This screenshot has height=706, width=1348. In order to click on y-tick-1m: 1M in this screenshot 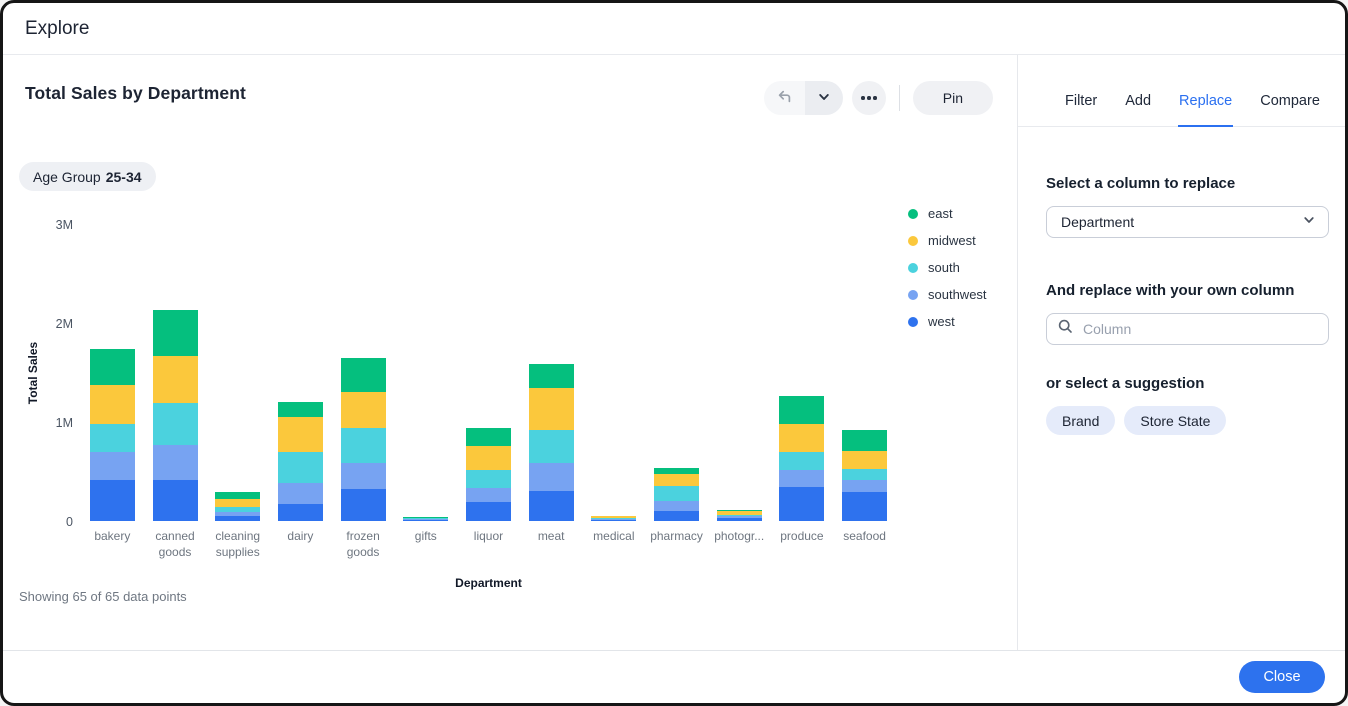, I will do `click(64, 423)`.